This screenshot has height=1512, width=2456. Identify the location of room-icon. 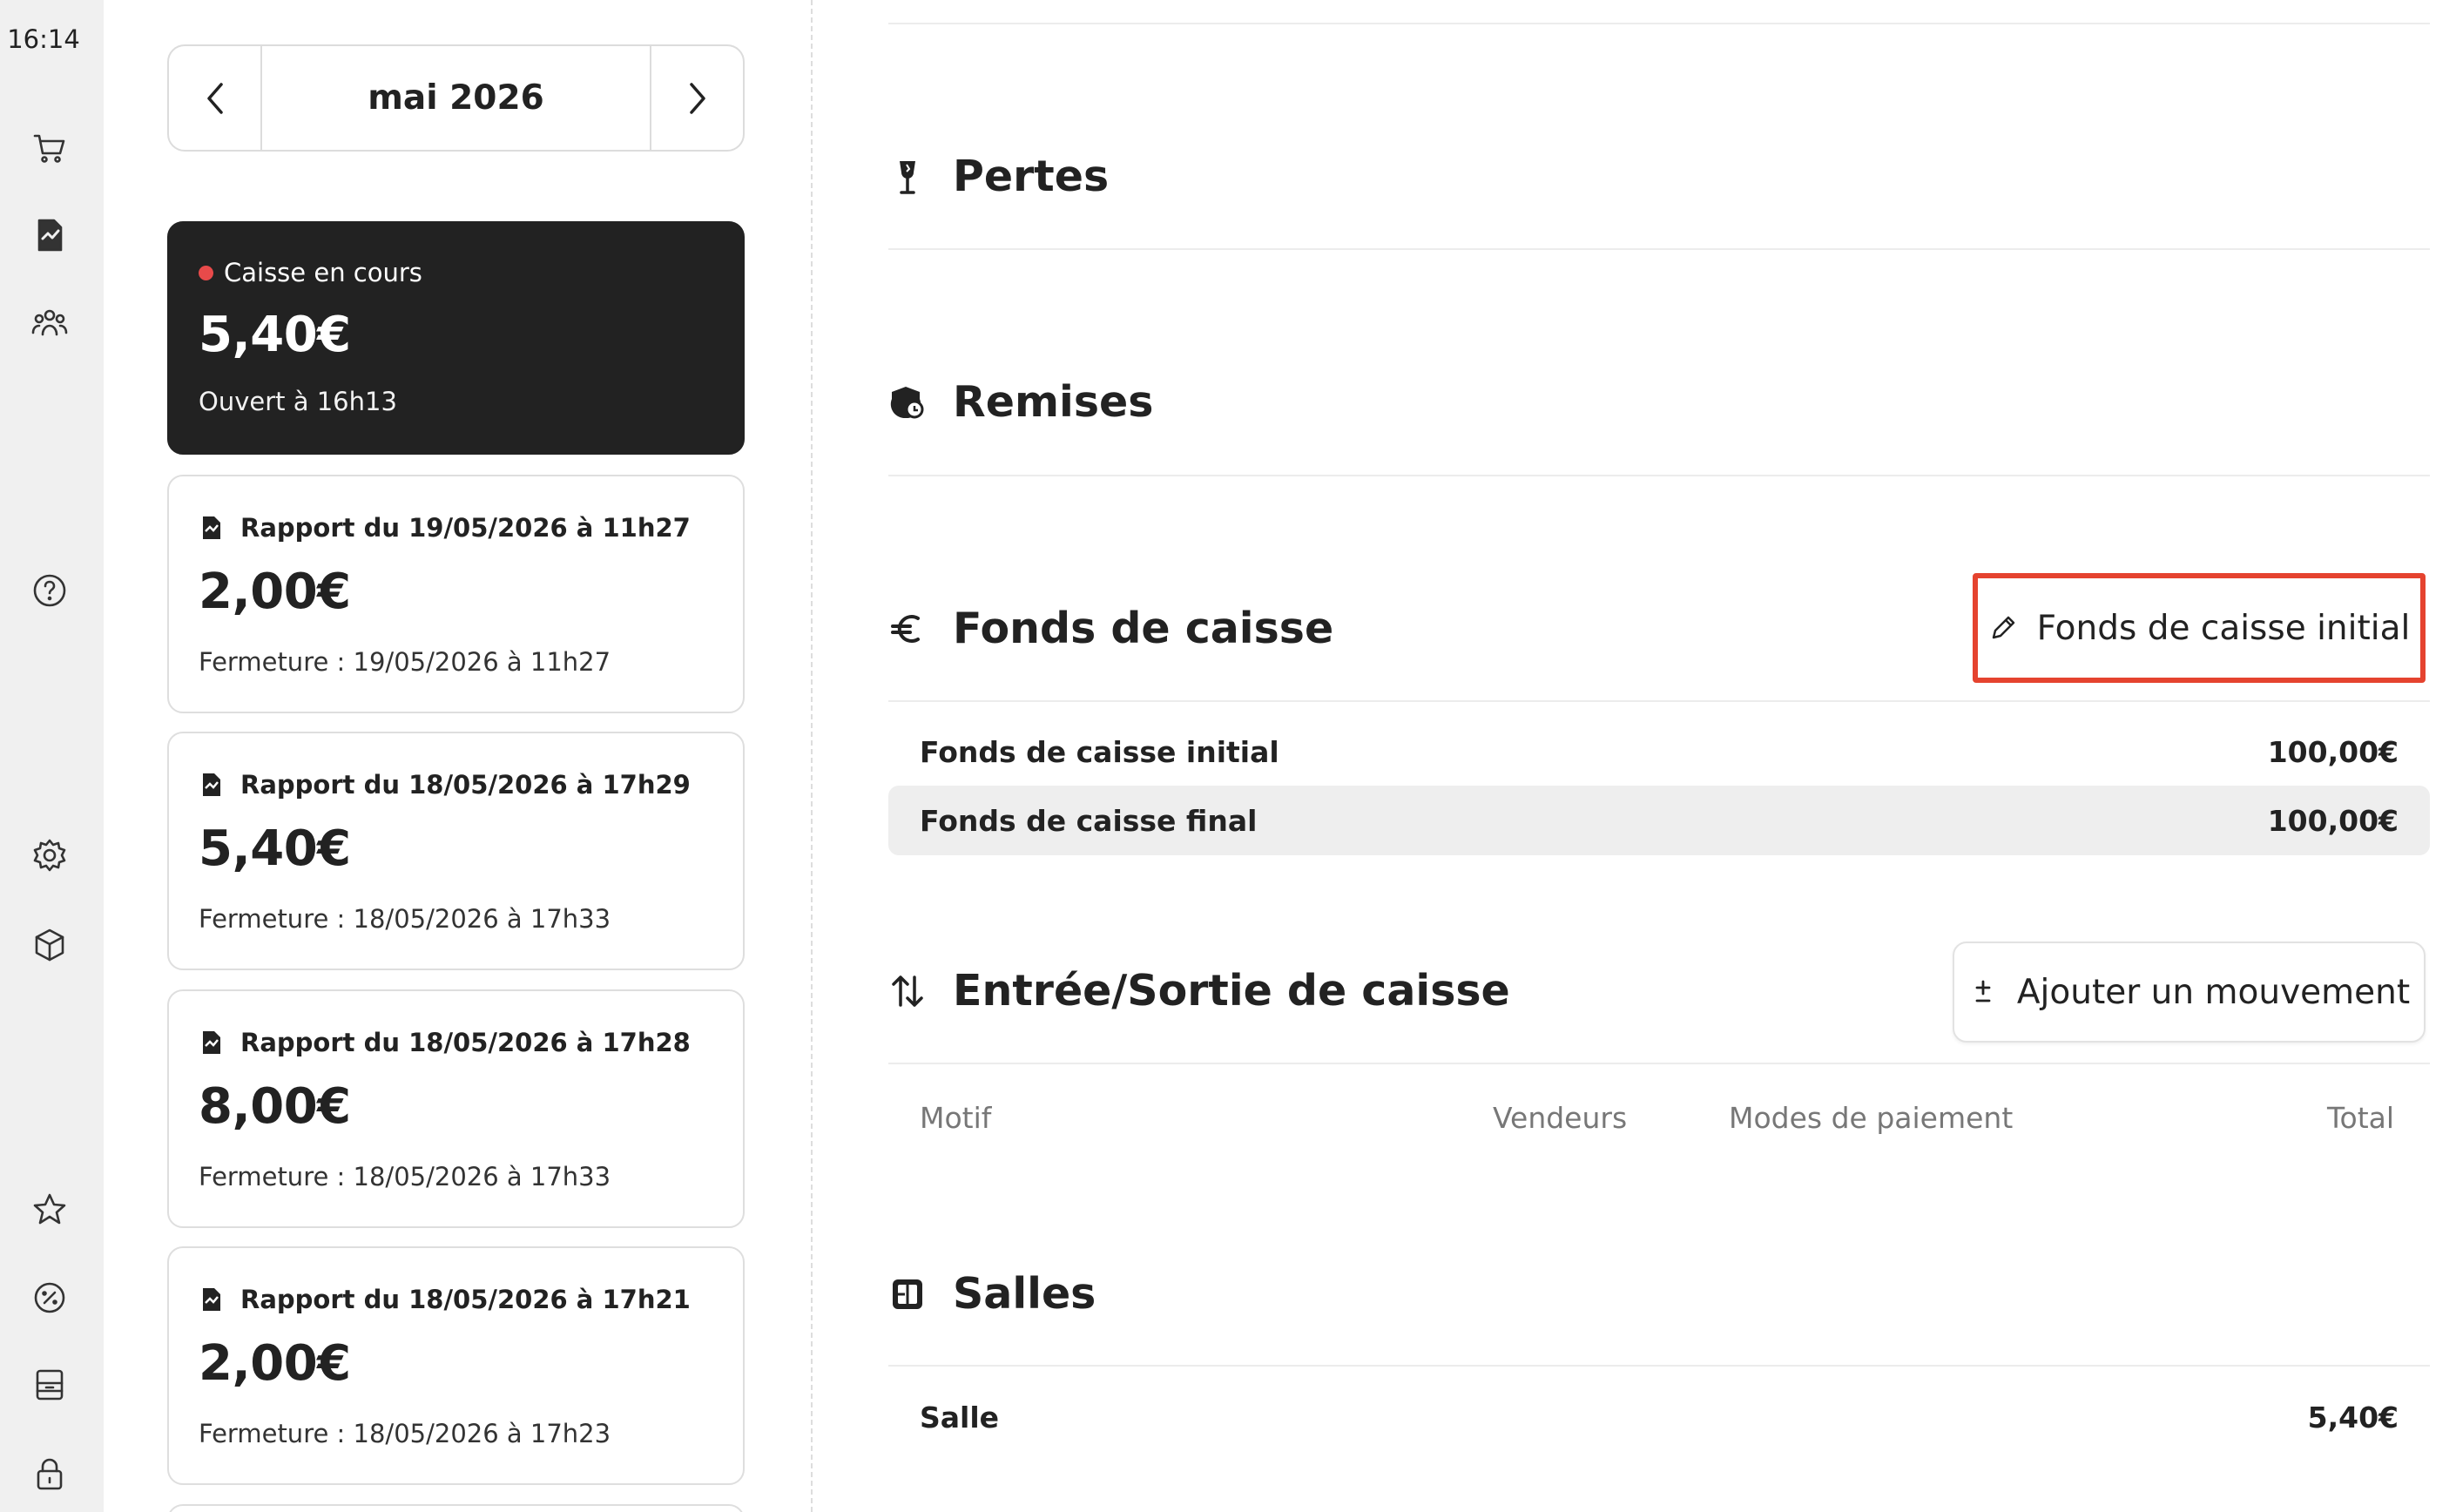
(908, 1294).